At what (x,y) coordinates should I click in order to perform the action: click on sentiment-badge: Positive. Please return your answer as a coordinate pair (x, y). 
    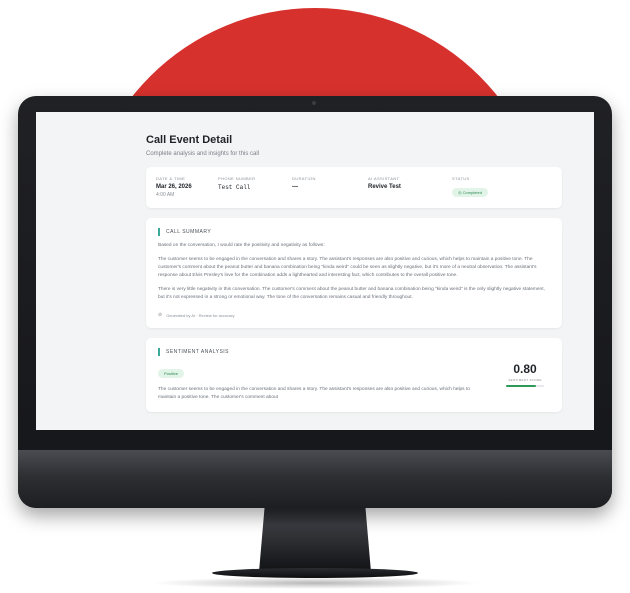
    Looking at the image, I should click on (171, 373).